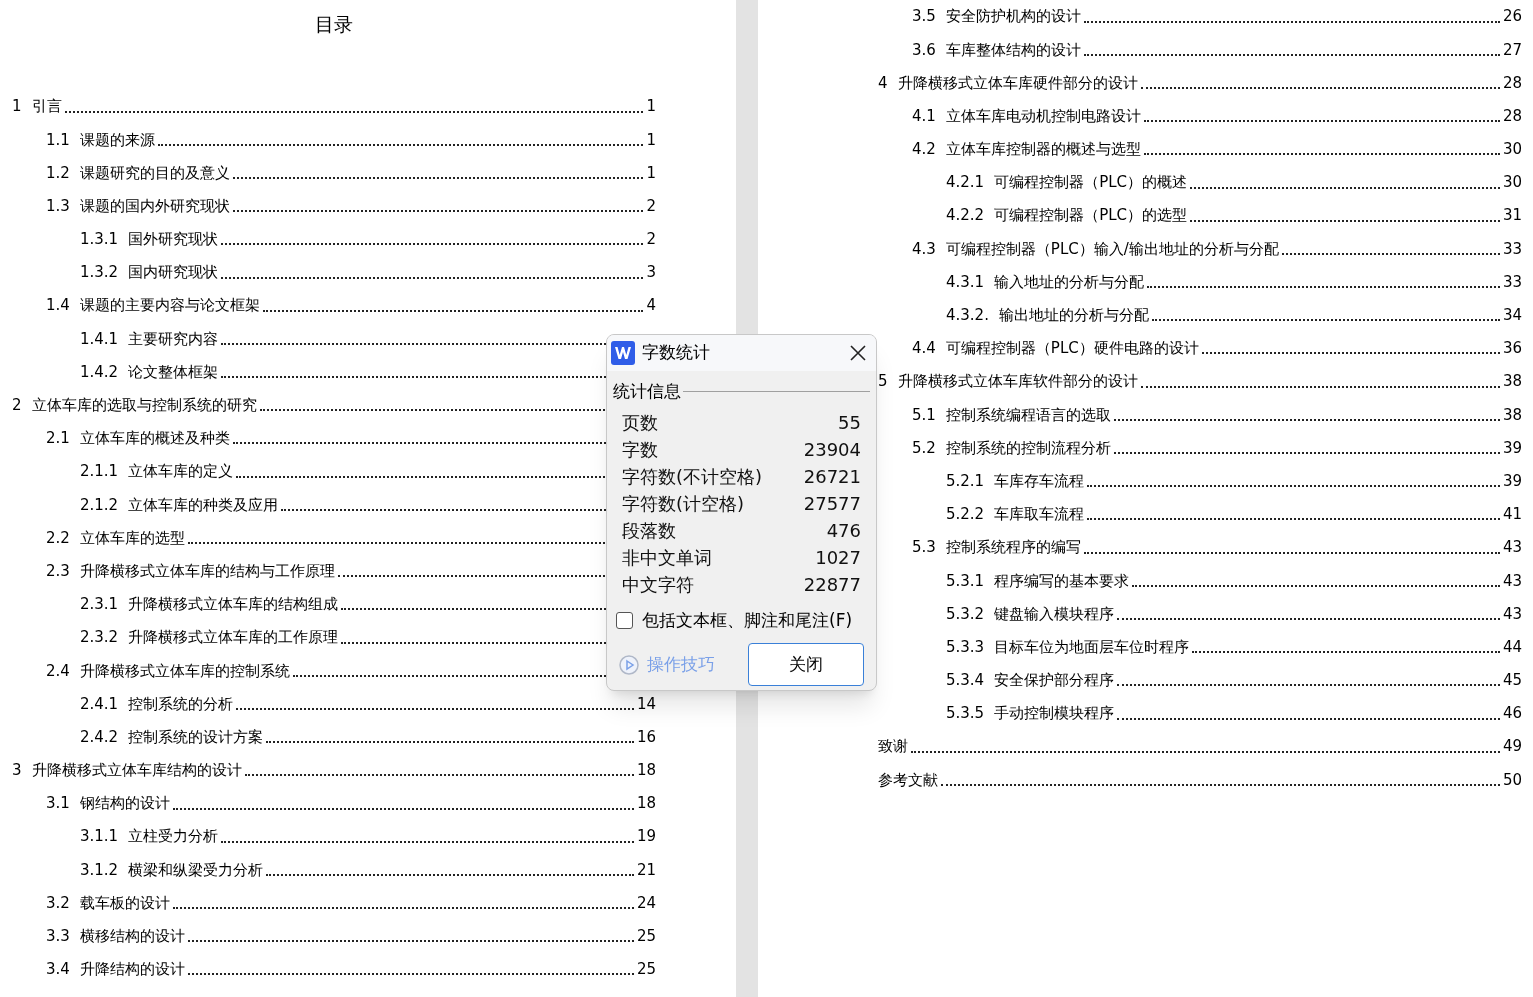 The height and width of the screenshot is (997, 1533). What do you see at coordinates (893, 747) in the screenshot?
I see `entry-title: 致谢` at bounding box center [893, 747].